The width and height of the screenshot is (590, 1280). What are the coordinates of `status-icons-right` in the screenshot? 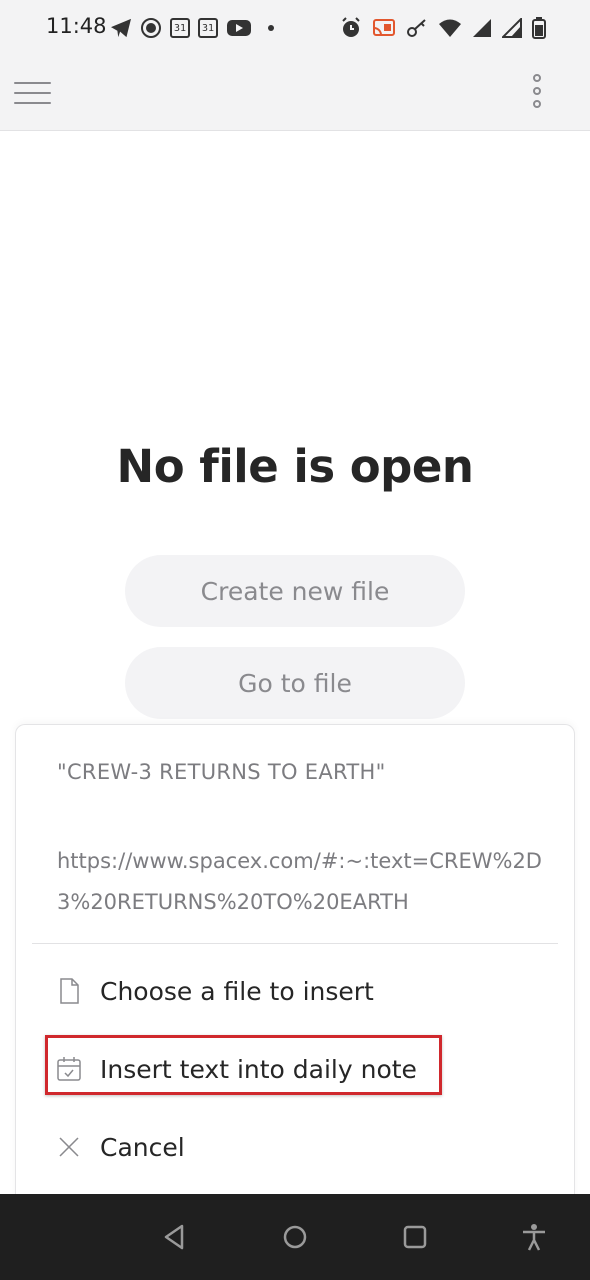 It's located at (443, 28).